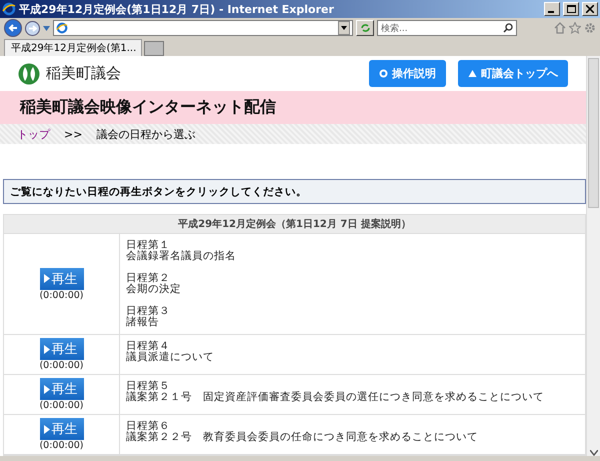 Image resolution: width=600 pixels, height=461 pixels. Describe the element at coordinates (148, 311) in the screenshot. I see `agenda-number: 日程第３` at that location.